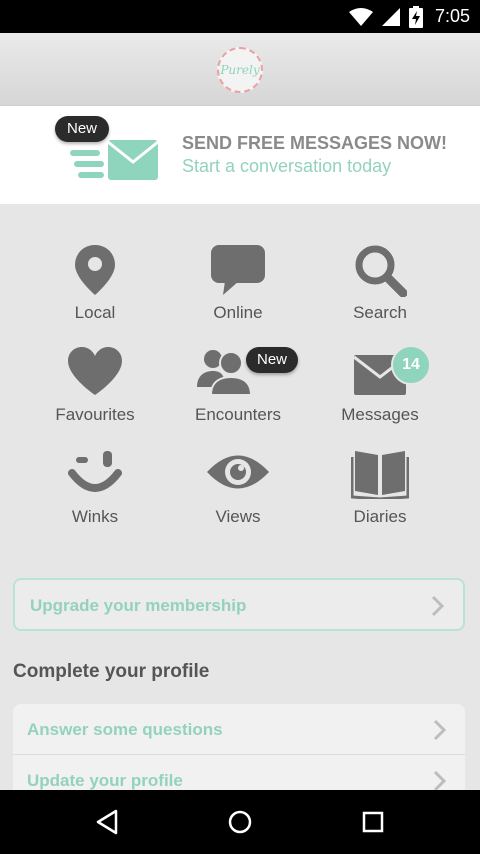 This screenshot has height=854, width=480. I want to click on back-button, so click(107, 822).